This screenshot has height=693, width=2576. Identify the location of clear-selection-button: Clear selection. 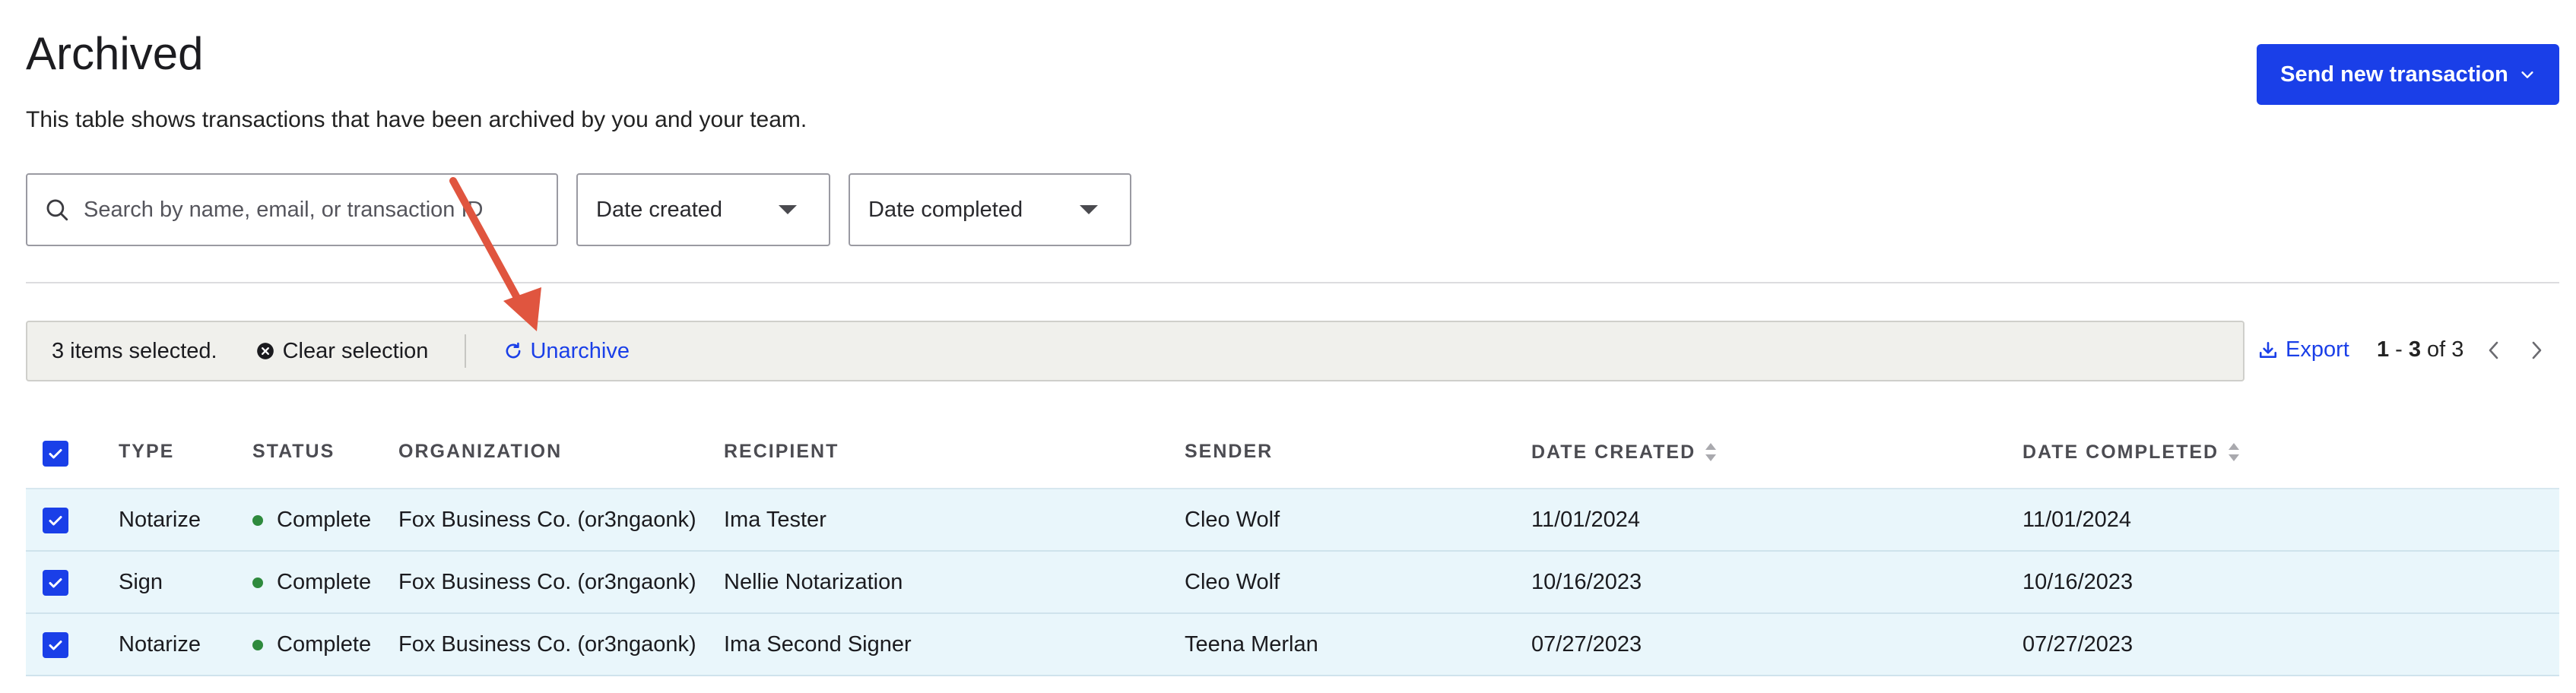
(342, 351).